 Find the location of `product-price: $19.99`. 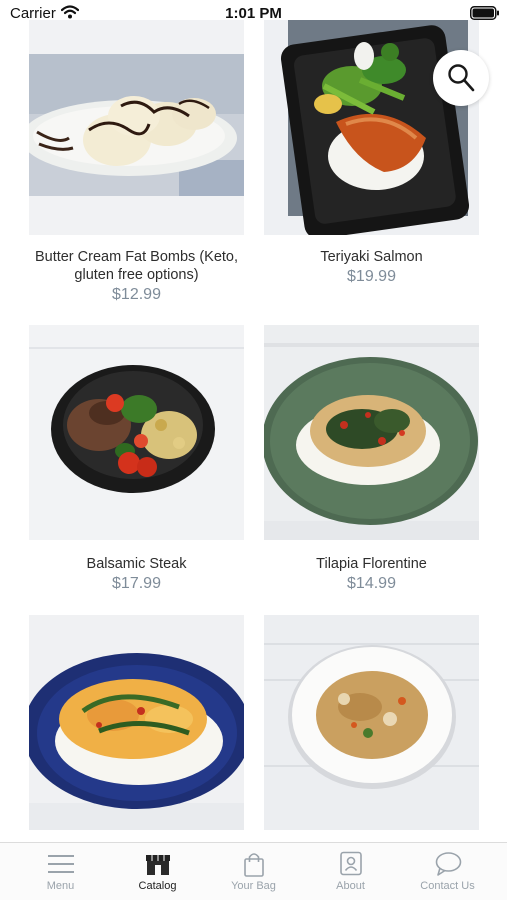

product-price: $19.99 is located at coordinates (371, 276).